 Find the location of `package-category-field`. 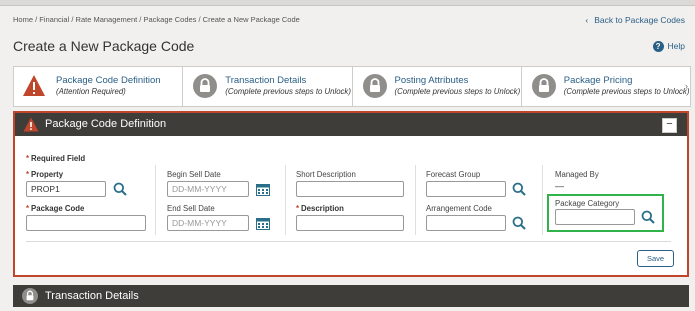

package-category-field is located at coordinates (595, 217).